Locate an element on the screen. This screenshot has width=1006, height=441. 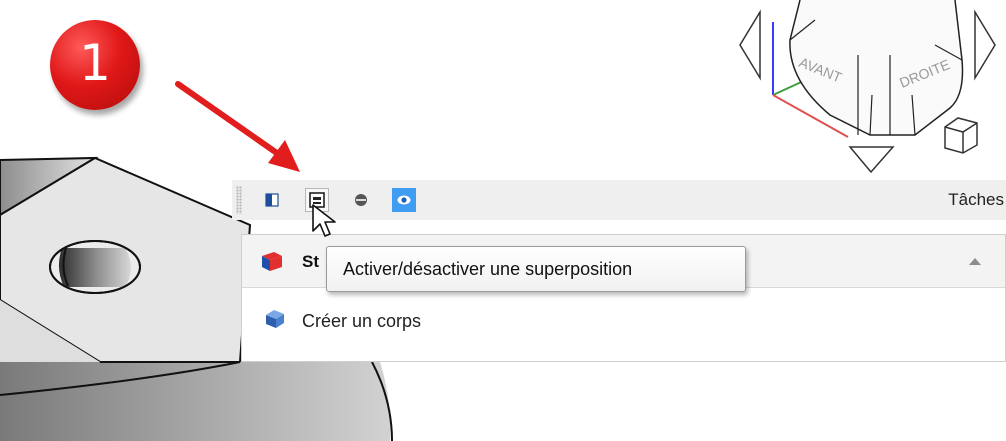
toolbar-grip-handle is located at coordinates (239, 200).